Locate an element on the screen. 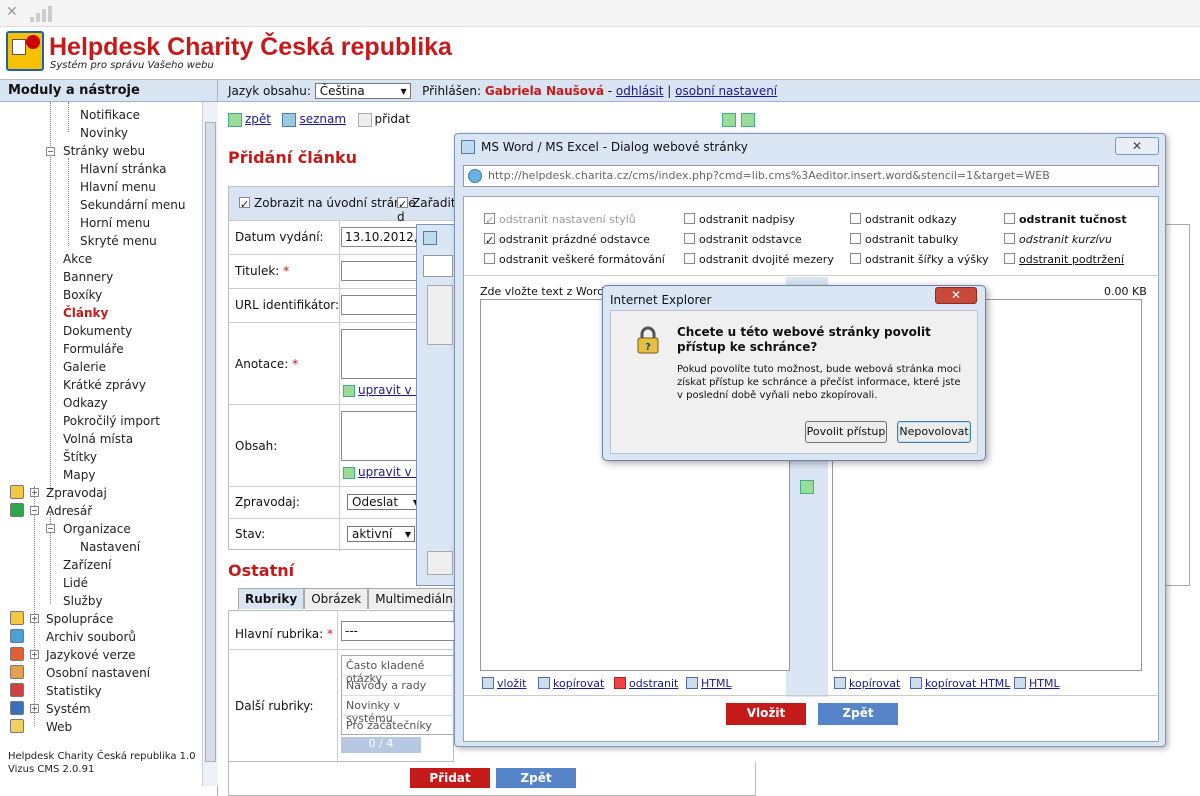 The image size is (1200, 796). sidebar-item-skryte-menu: Skryté menu is located at coordinates (118, 241).